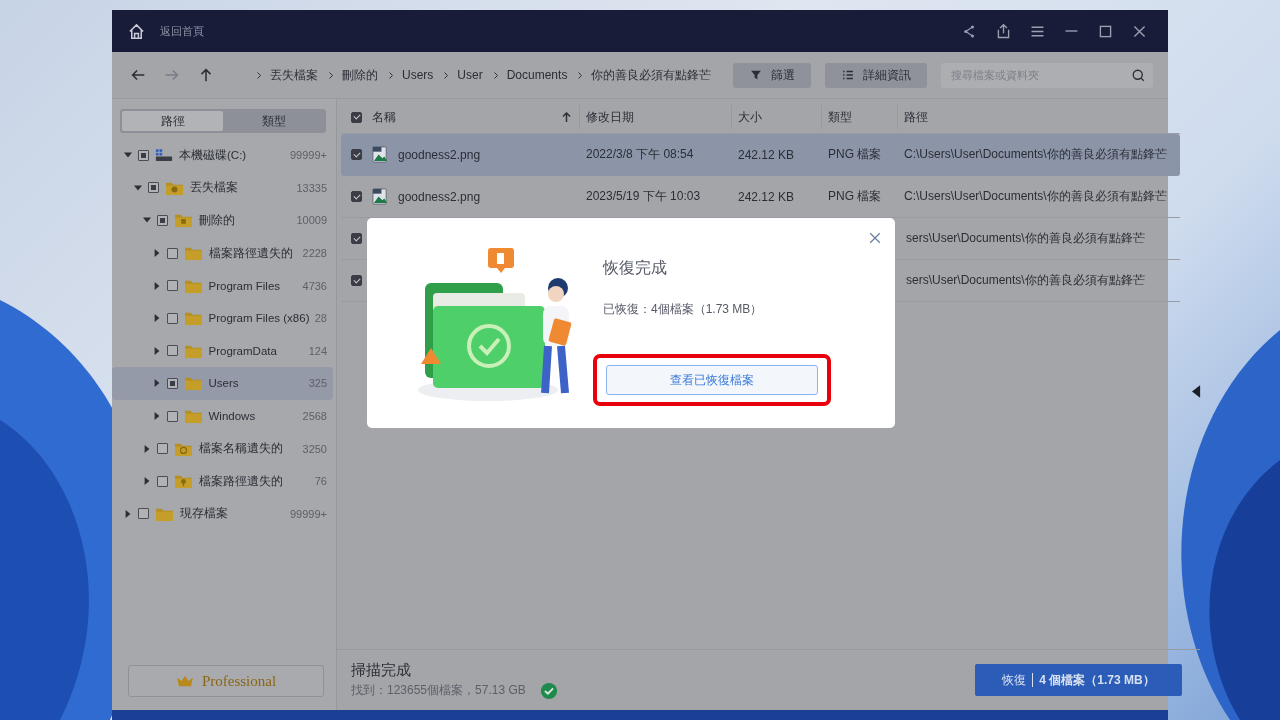 Image resolution: width=1280 pixels, height=720 pixels. What do you see at coordinates (232, 514) in the screenshot?
I see `tree-label: 現存檔案` at bounding box center [232, 514].